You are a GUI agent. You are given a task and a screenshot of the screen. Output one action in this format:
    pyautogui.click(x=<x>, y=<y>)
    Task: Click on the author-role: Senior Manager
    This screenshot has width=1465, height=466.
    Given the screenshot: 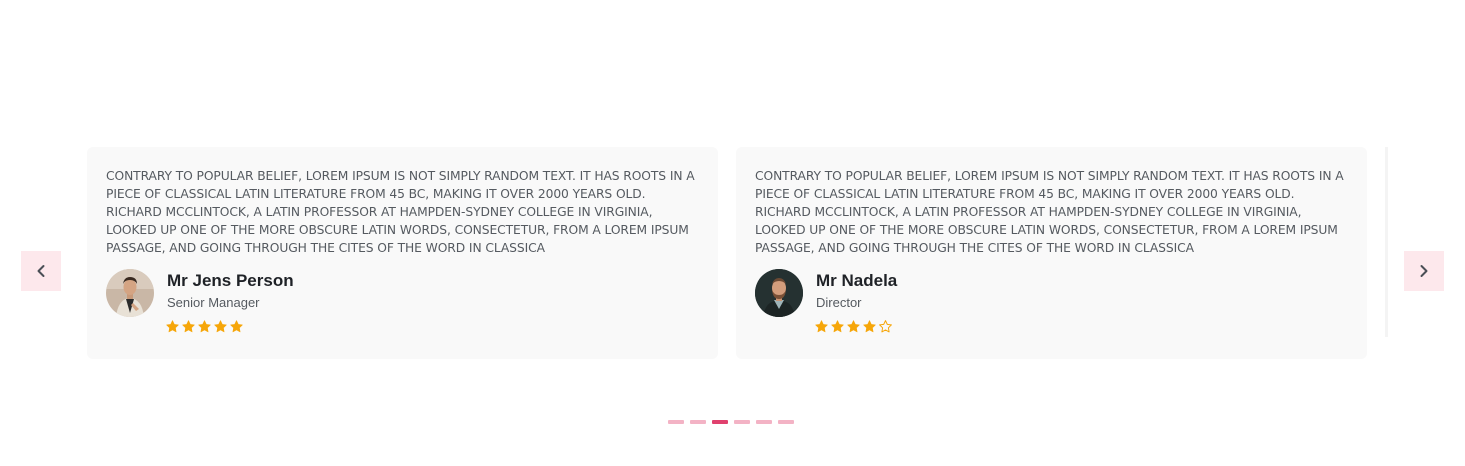 What is the action you would take?
    pyautogui.click(x=213, y=302)
    